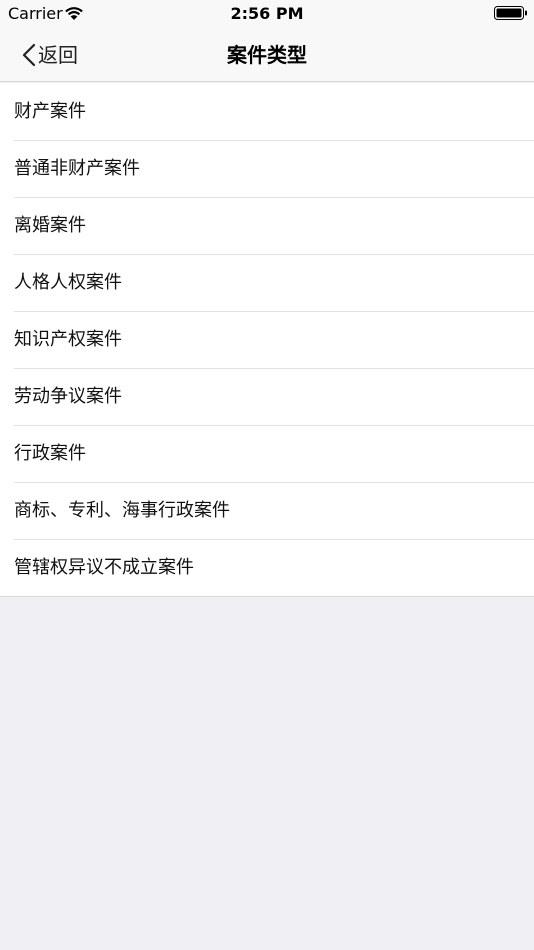  What do you see at coordinates (267, 225) in the screenshot?
I see `list-item: 离婚案件` at bounding box center [267, 225].